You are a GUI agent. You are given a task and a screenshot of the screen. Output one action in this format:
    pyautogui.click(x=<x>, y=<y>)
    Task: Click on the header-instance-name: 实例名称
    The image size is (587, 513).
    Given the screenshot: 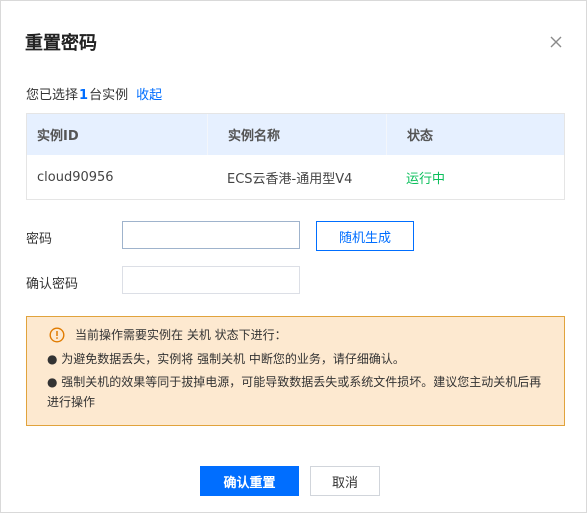 What is the action you would take?
    pyautogui.click(x=296, y=134)
    